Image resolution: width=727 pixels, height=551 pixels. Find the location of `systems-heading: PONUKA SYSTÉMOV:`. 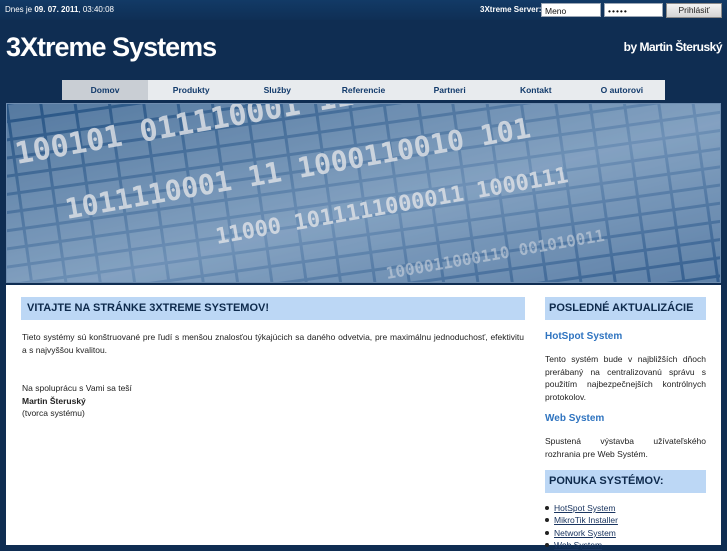

systems-heading: PONUKA SYSTÉMOV: is located at coordinates (625, 481).